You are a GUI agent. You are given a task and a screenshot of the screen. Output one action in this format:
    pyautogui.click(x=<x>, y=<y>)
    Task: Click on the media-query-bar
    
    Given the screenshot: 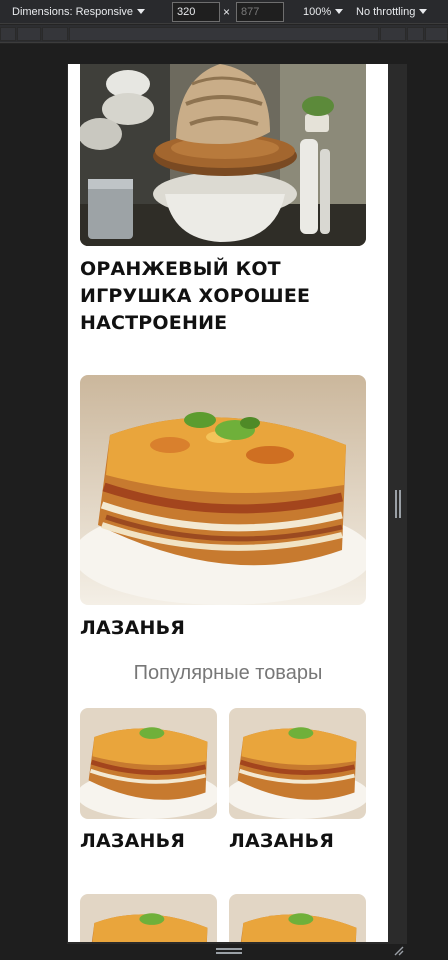 What is the action you would take?
    pyautogui.click(x=224, y=34)
    